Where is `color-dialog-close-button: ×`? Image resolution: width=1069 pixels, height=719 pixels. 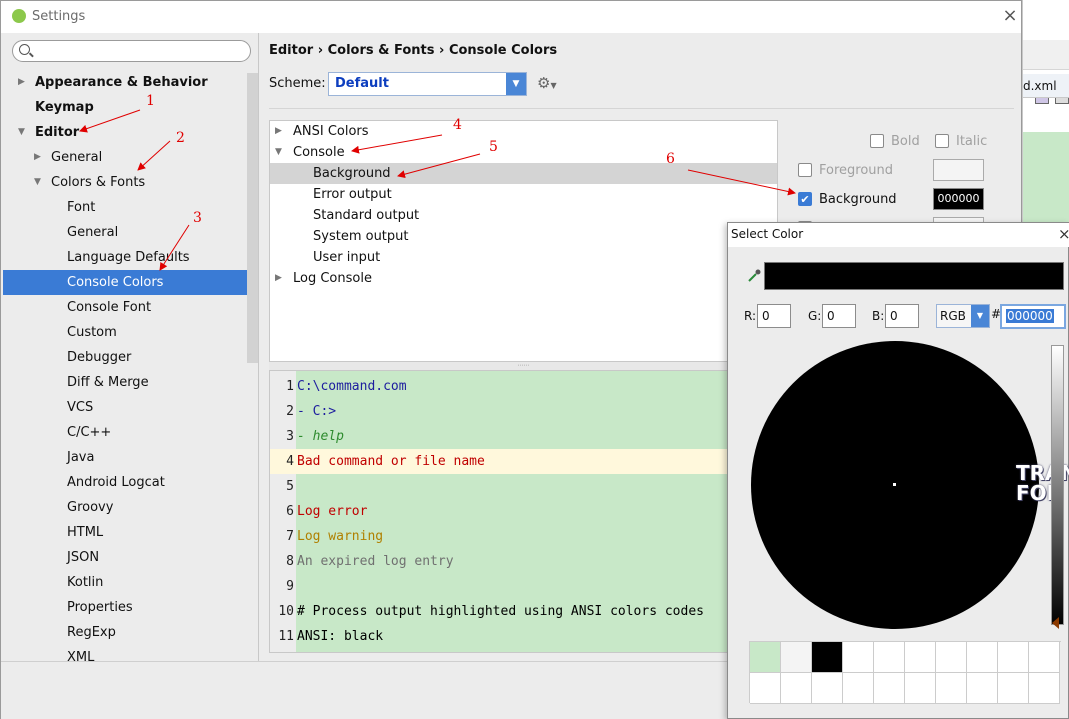 color-dialog-close-button: × is located at coordinates (1063, 234).